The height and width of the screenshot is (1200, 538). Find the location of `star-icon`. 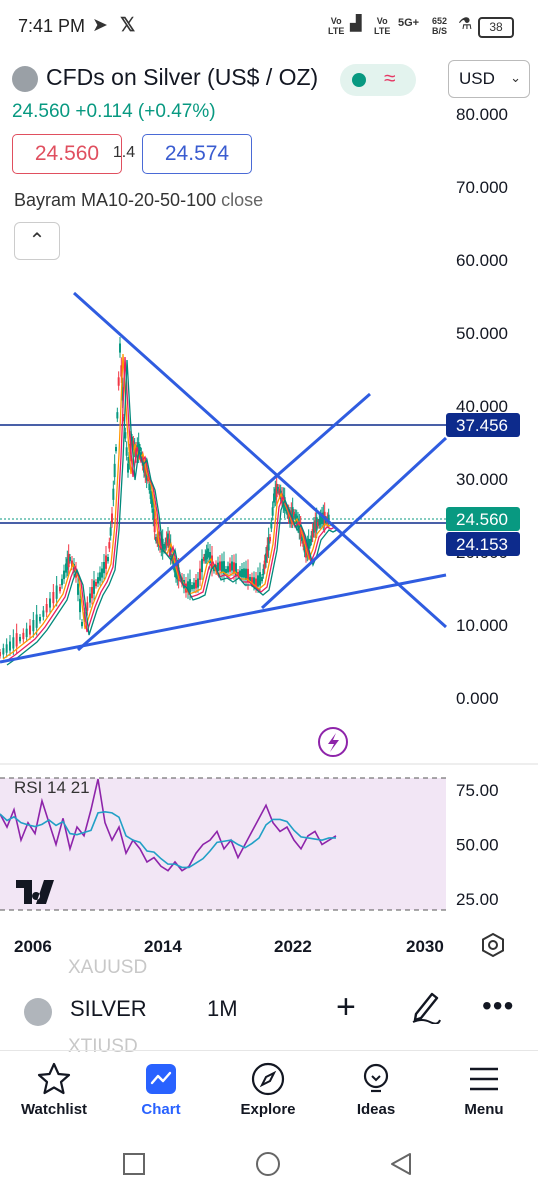

star-icon is located at coordinates (54, 1078).